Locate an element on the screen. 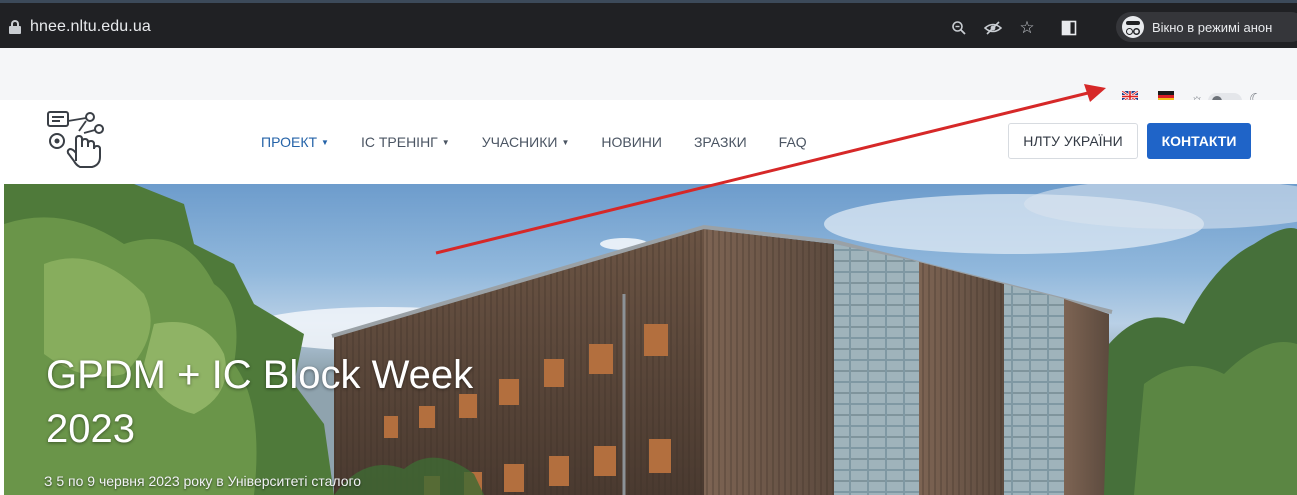 Image resolution: width=1297 pixels, height=495 pixels. contacts-button: КОНТАКТИ is located at coordinates (1199, 141).